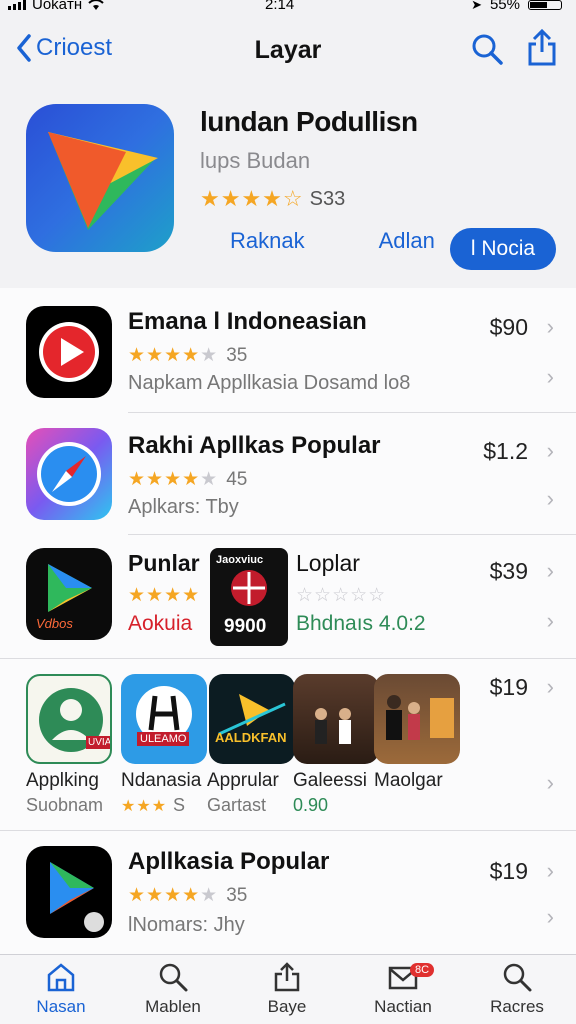 The height and width of the screenshot is (1024, 576). Describe the element at coordinates (237, 479) in the screenshot. I see `rating-count: 45` at that location.